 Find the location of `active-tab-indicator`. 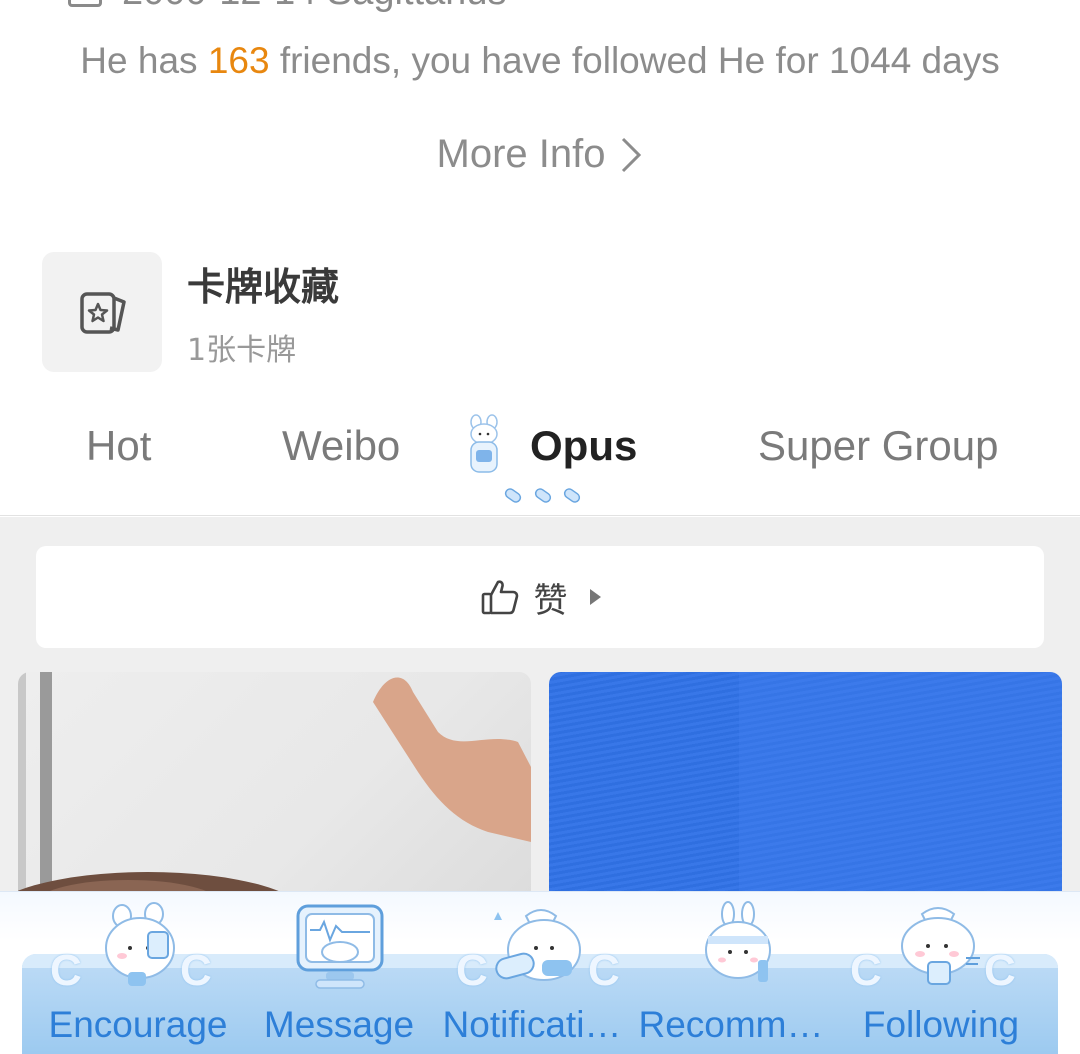

active-tab-indicator is located at coordinates (542, 495).